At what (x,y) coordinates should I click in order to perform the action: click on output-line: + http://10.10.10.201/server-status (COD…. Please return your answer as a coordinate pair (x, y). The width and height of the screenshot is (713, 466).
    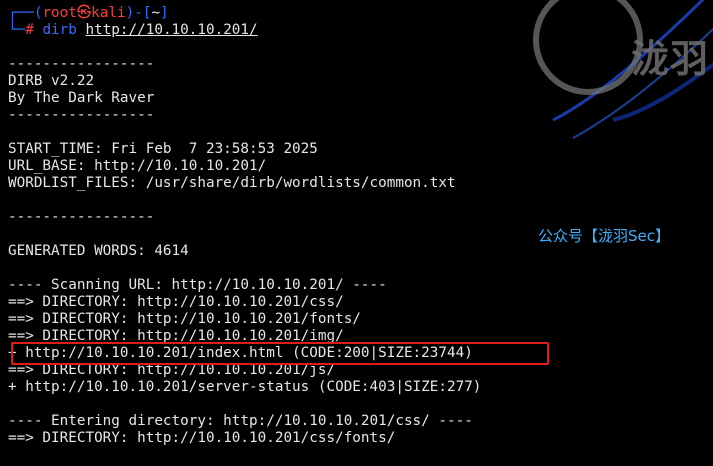
    Looking at the image, I should click on (245, 387).